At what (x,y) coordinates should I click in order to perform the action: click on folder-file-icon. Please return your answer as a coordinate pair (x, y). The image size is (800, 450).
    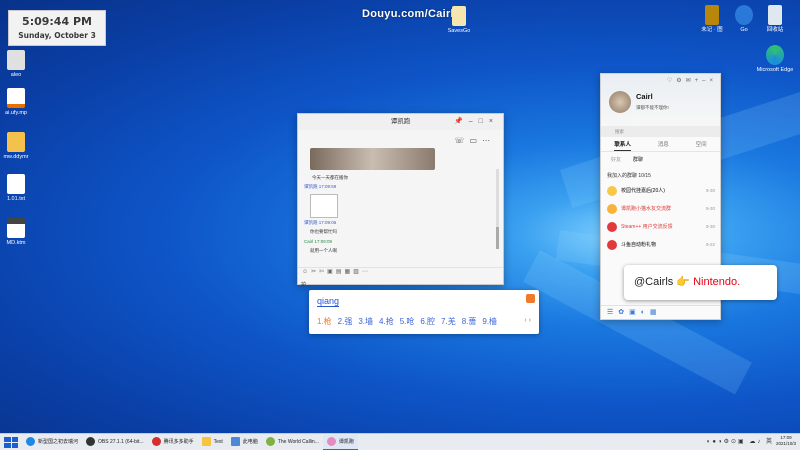
    Looking at the image, I should click on (459, 16).